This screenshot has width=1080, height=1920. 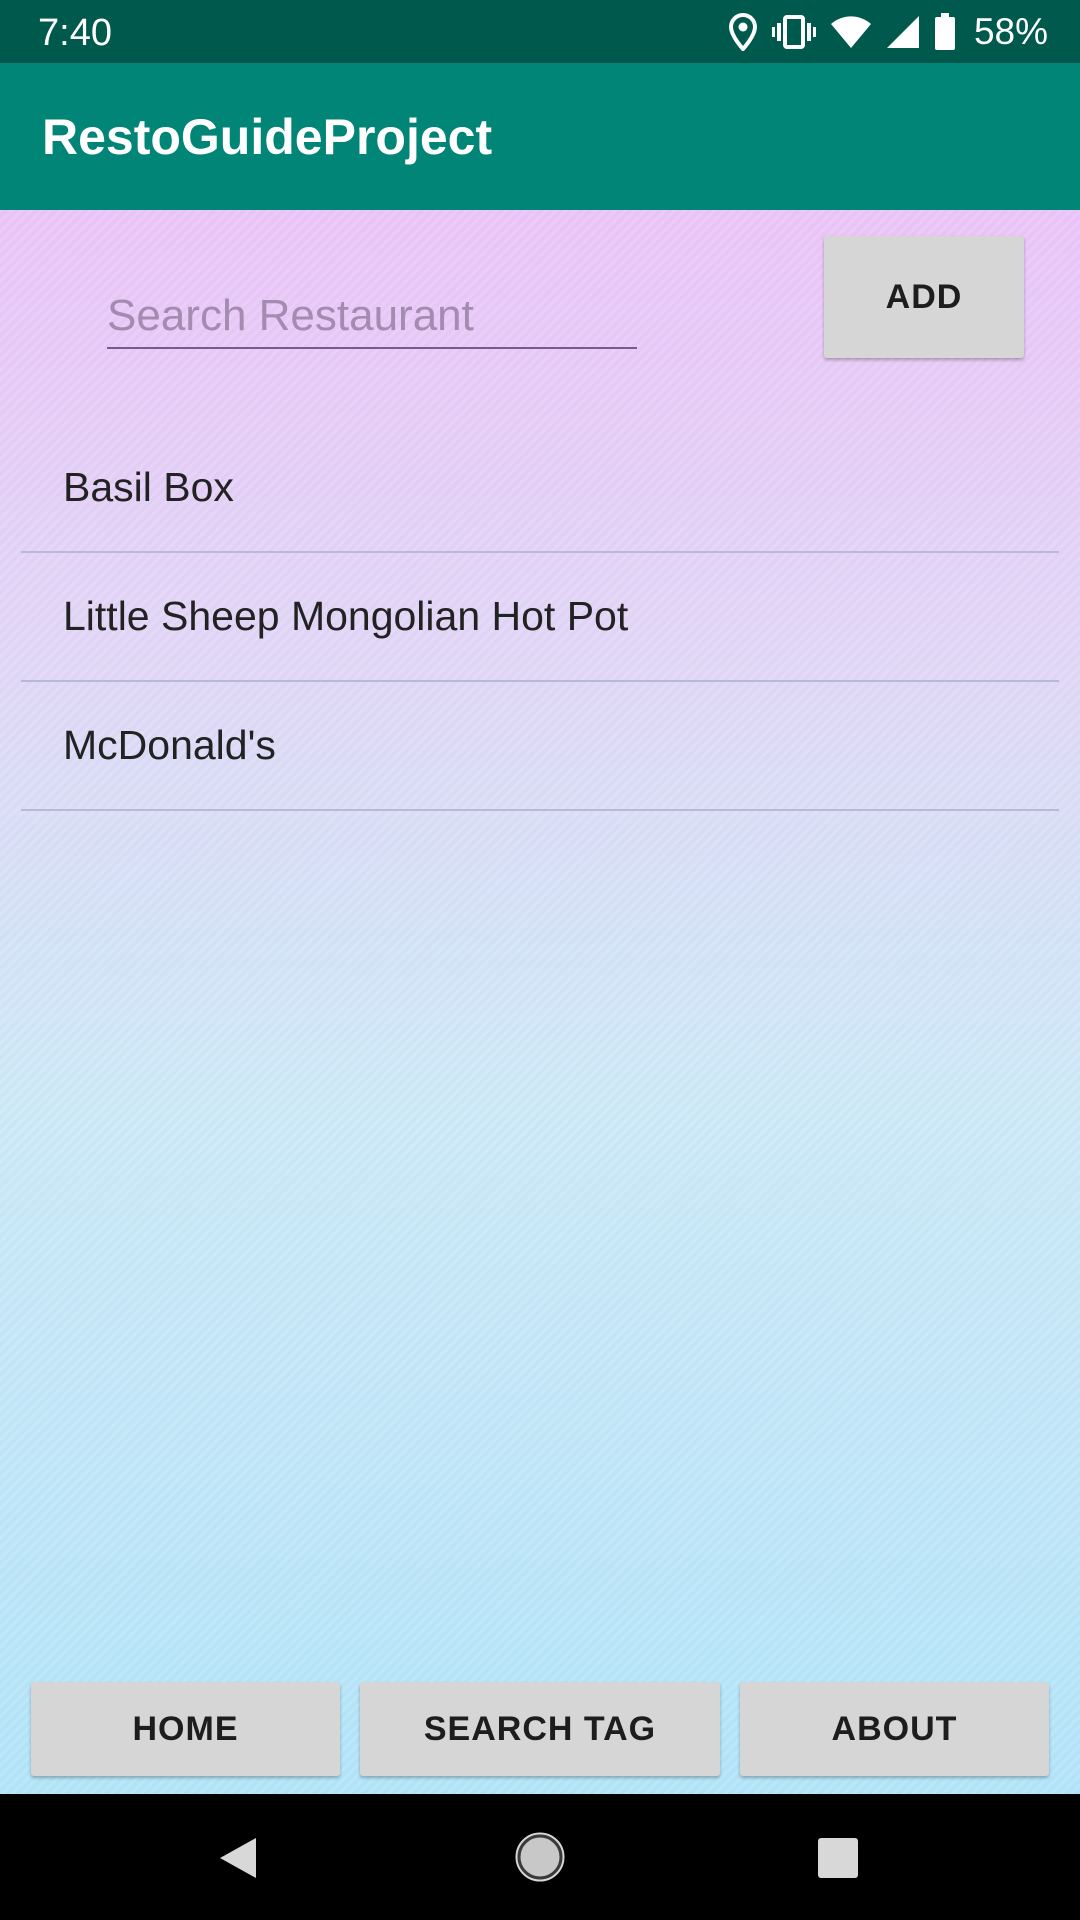 What do you see at coordinates (540, 746) in the screenshot?
I see `list-item: McDonald's` at bounding box center [540, 746].